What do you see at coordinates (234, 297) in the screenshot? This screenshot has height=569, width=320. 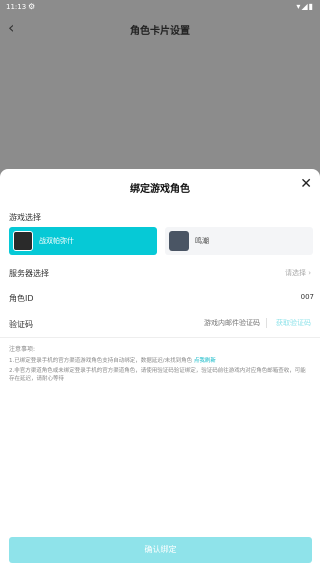 I see `role-id-input` at bounding box center [234, 297].